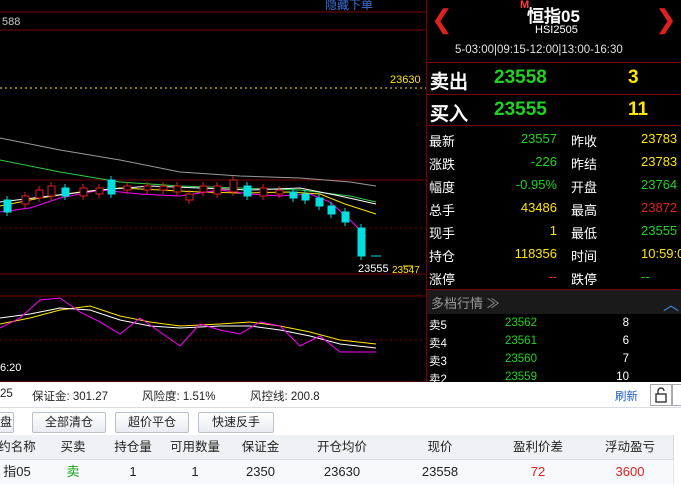  I want to click on depth-header: 多档行情 ≫ ︿, so click(554, 302).